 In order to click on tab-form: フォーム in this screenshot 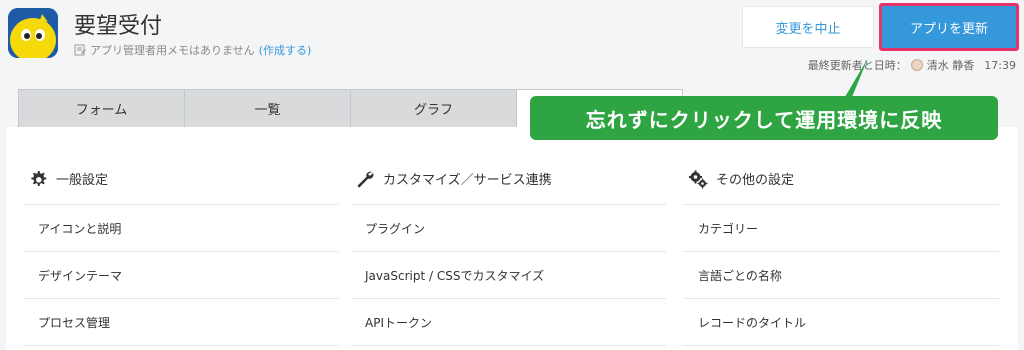, I will do `click(101, 108)`.